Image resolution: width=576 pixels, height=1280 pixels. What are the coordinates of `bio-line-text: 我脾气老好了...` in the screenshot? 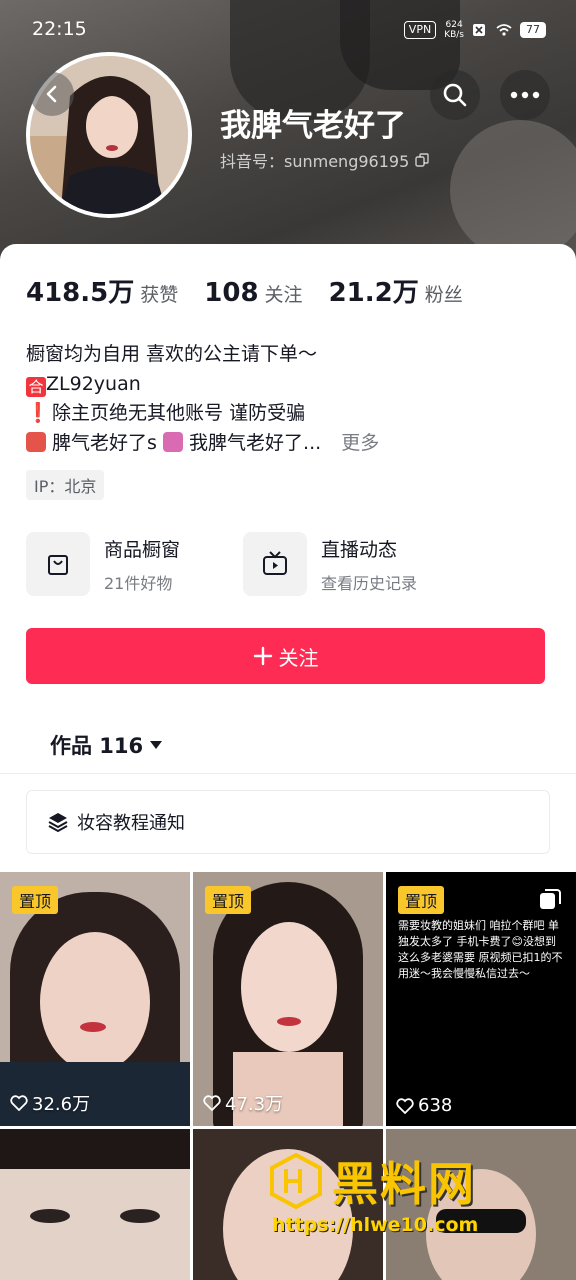 It's located at (255, 442).